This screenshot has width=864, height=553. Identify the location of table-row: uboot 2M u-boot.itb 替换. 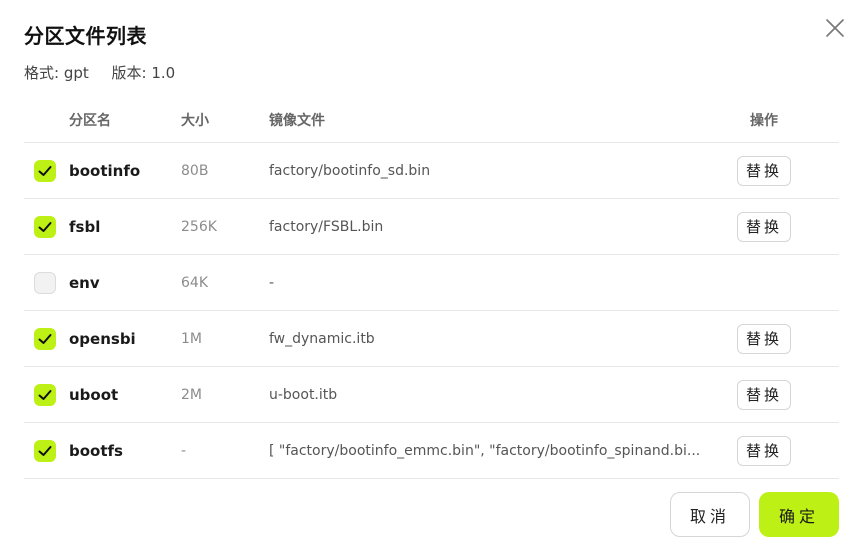
(431, 395).